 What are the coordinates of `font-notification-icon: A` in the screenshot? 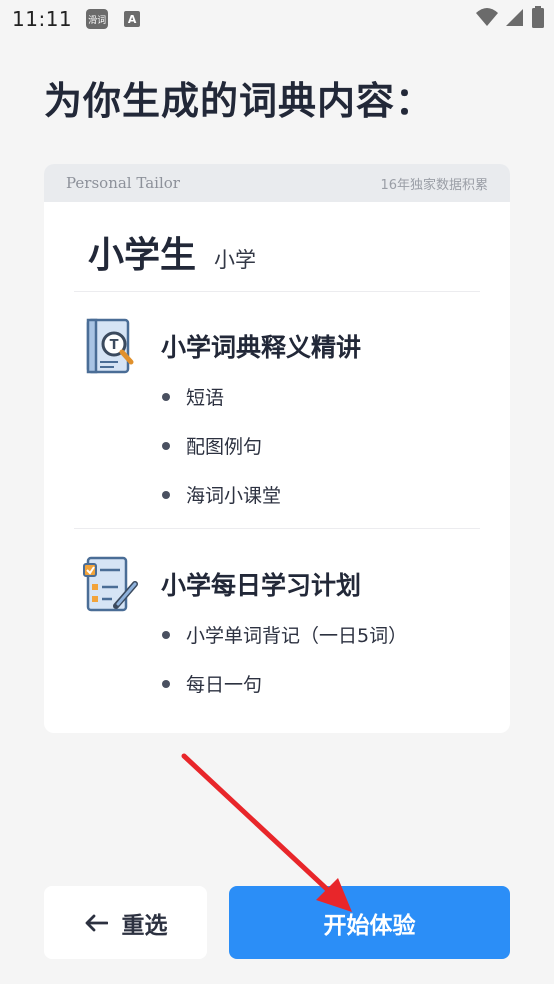 It's located at (132, 19).